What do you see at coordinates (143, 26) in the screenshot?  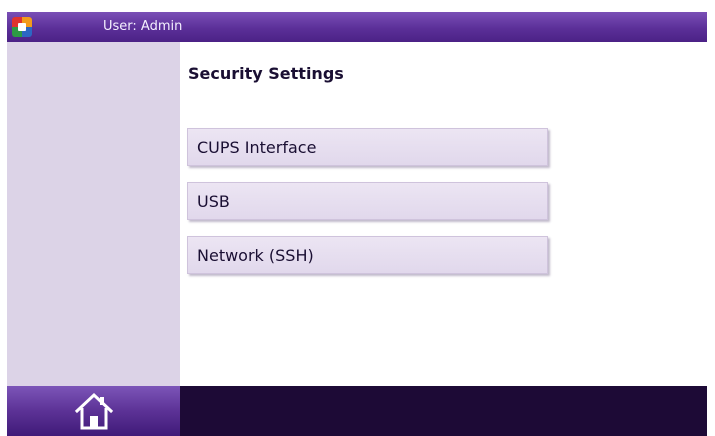 I see `user-label: User: Admin` at bounding box center [143, 26].